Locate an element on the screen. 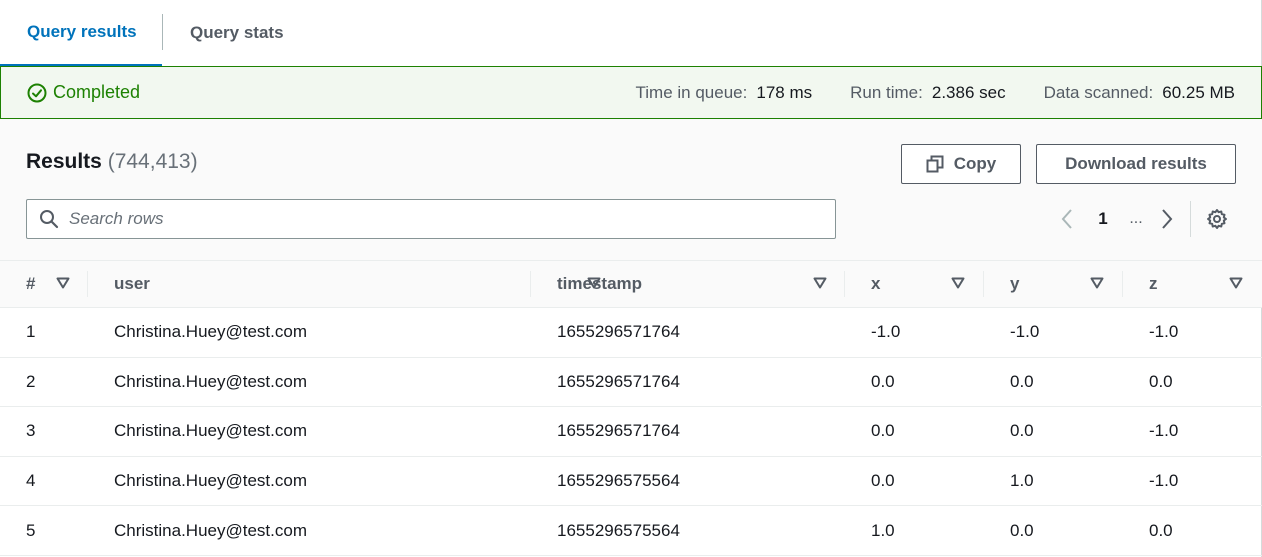 The height and width of the screenshot is (557, 1262). cell-x: 1.0 is located at coordinates (883, 530).